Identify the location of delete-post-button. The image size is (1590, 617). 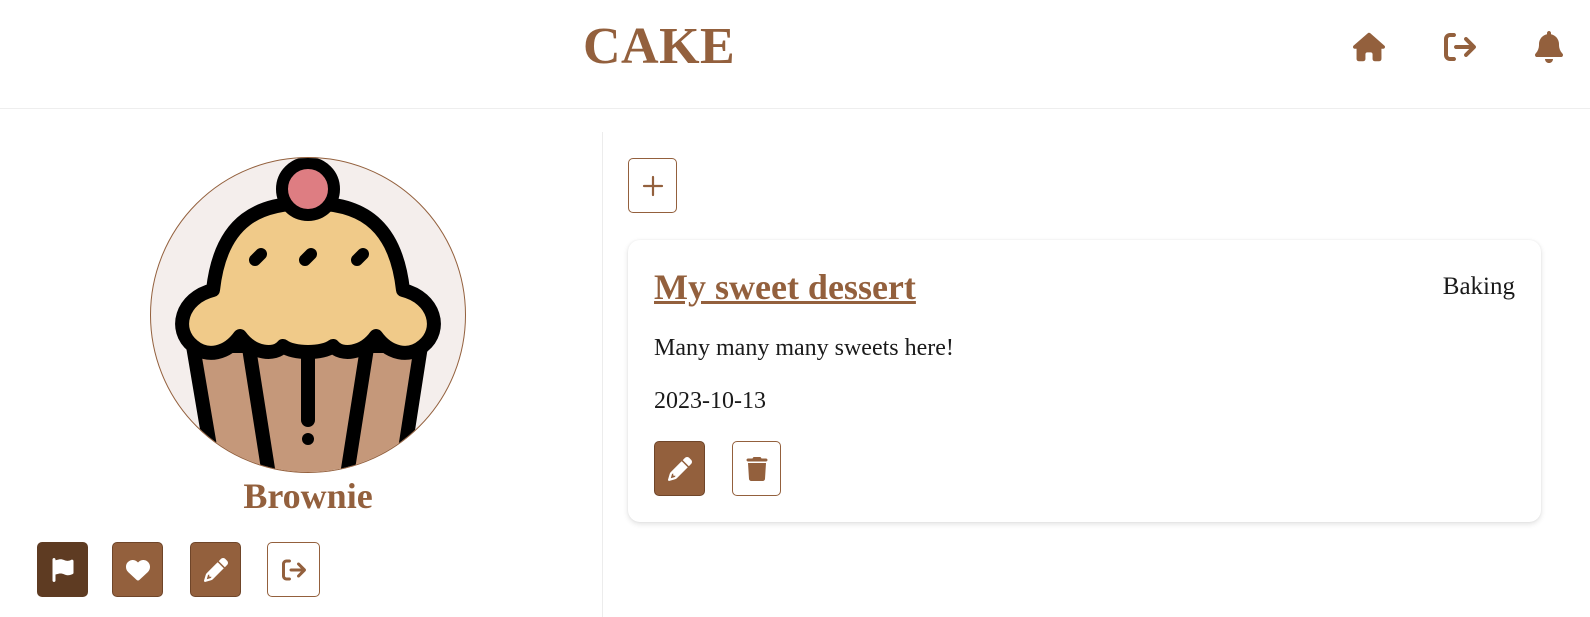
(756, 468).